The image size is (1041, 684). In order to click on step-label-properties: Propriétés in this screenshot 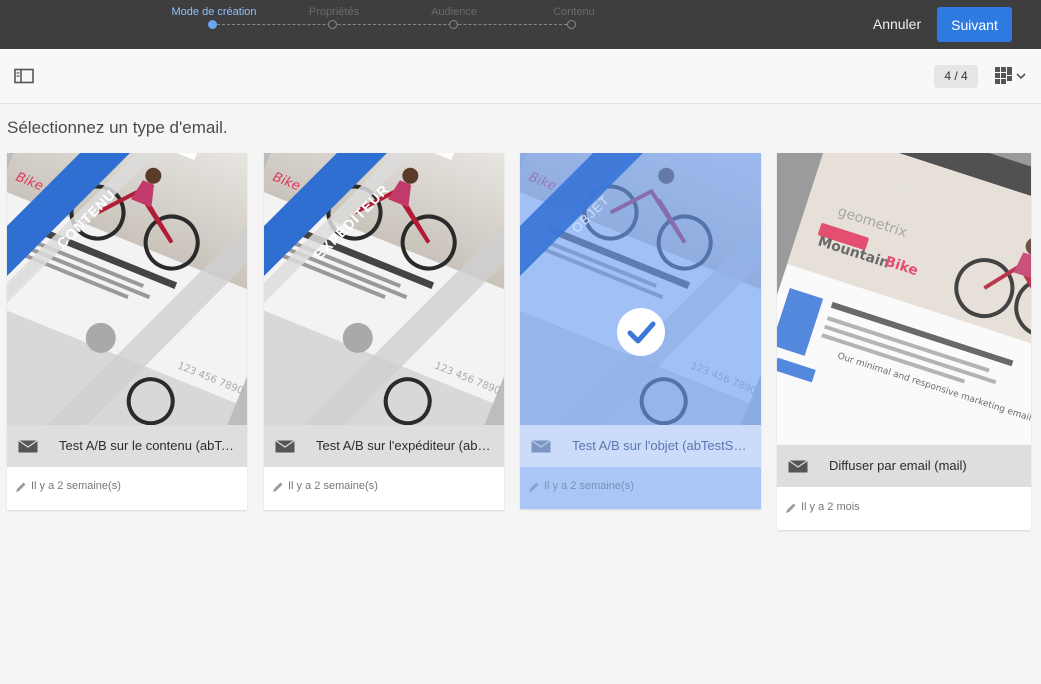, I will do `click(334, 12)`.